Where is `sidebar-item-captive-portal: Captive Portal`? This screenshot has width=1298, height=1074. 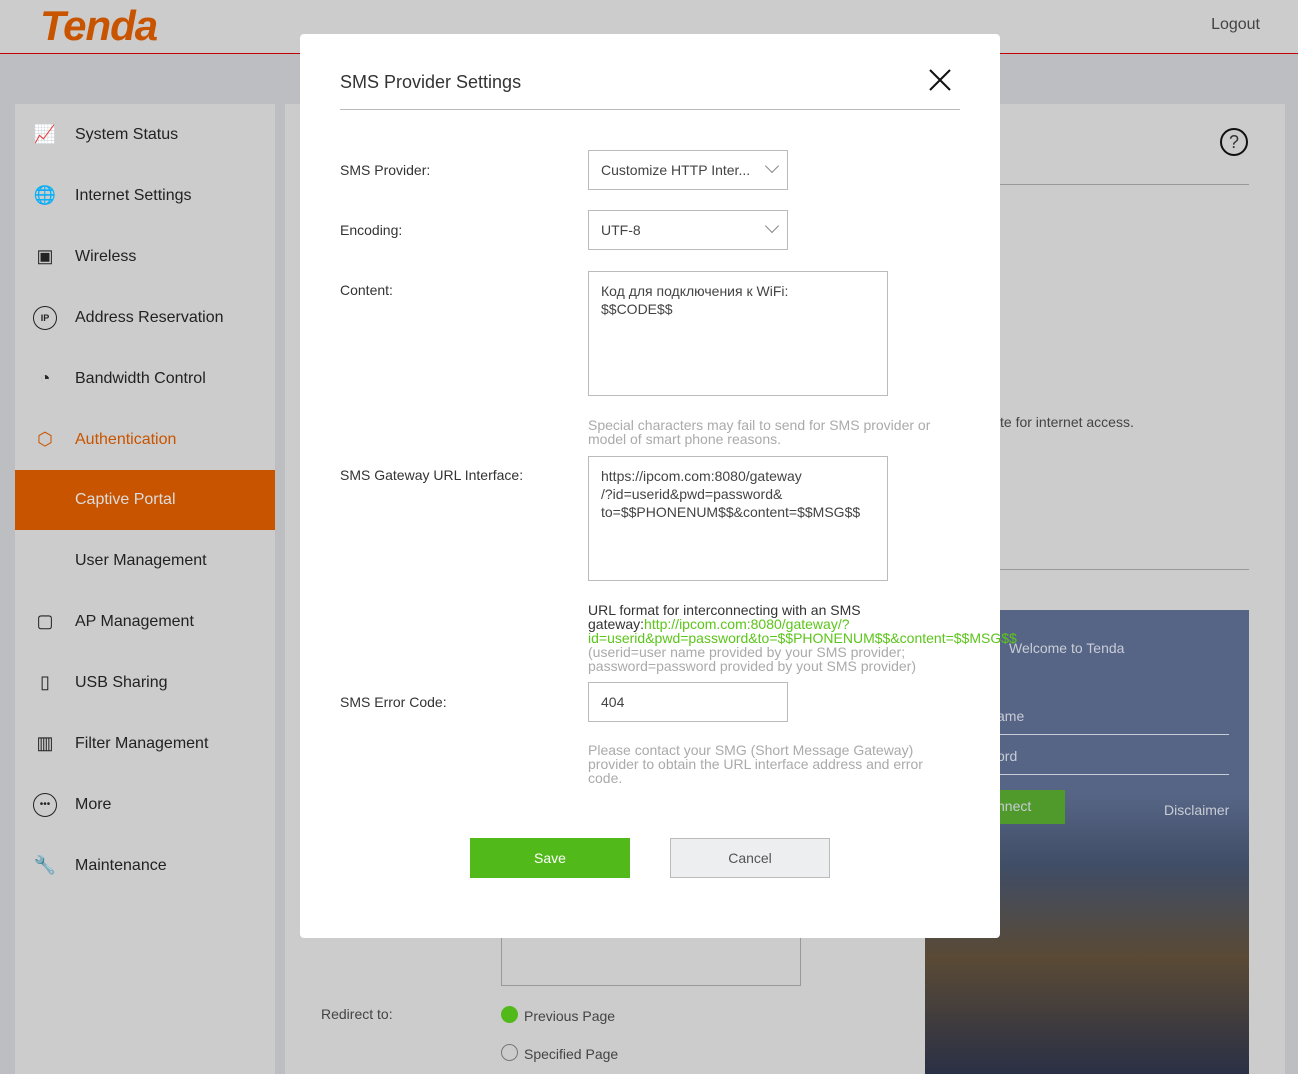
sidebar-item-captive-portal: Captive Portal is located at coordinates (145, 500).